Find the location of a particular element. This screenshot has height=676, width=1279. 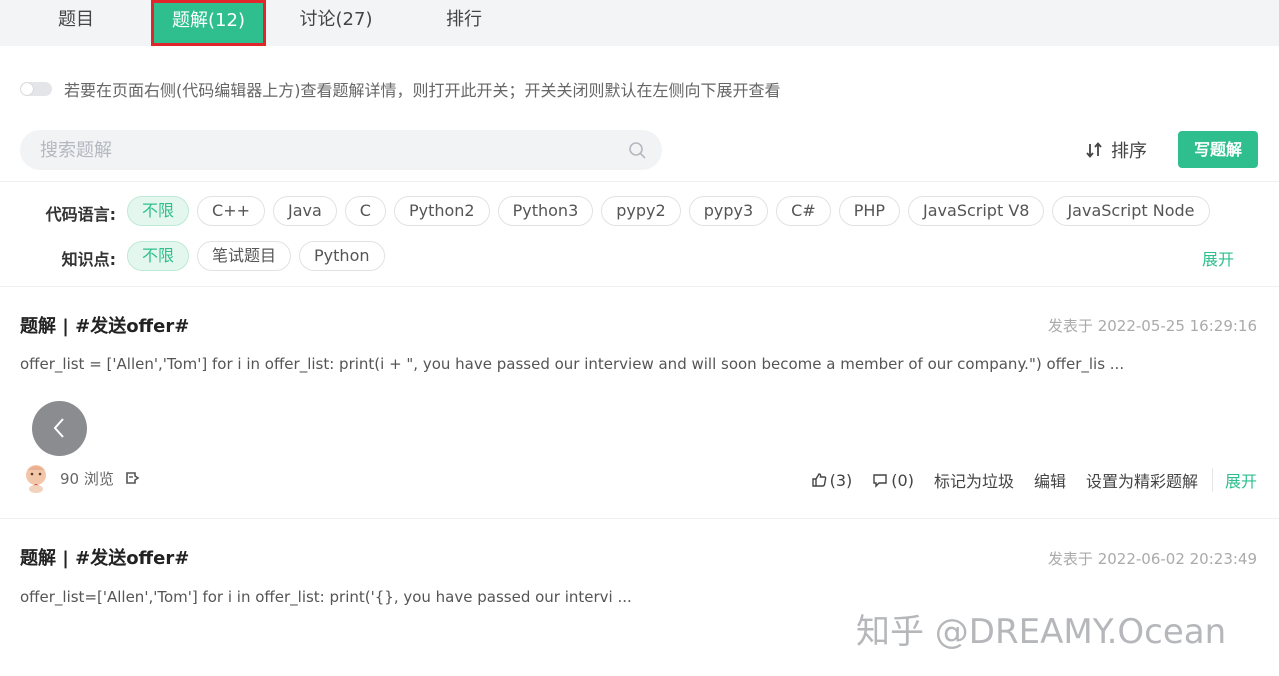

sort-button: 排序 is located at coordinates (1116, 150).